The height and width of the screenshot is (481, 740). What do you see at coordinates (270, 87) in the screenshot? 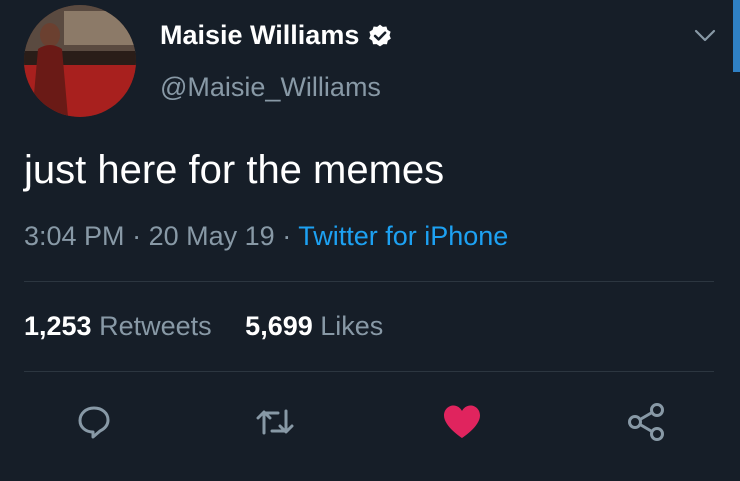
I see `author-handle: @Maisie_Williams` at bounding box center [270, 87].